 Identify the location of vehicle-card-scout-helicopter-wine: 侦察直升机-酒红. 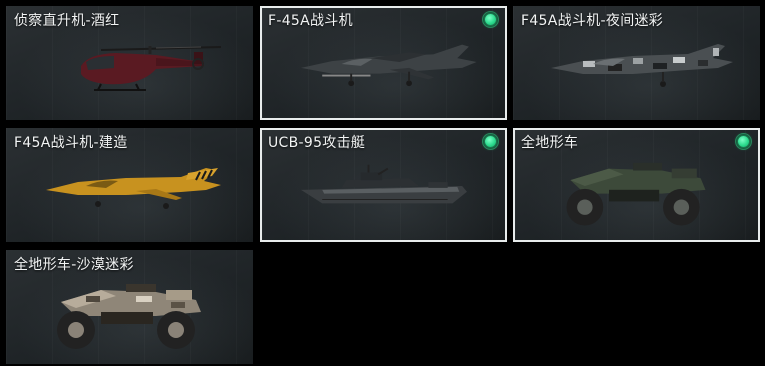
(129, 63).